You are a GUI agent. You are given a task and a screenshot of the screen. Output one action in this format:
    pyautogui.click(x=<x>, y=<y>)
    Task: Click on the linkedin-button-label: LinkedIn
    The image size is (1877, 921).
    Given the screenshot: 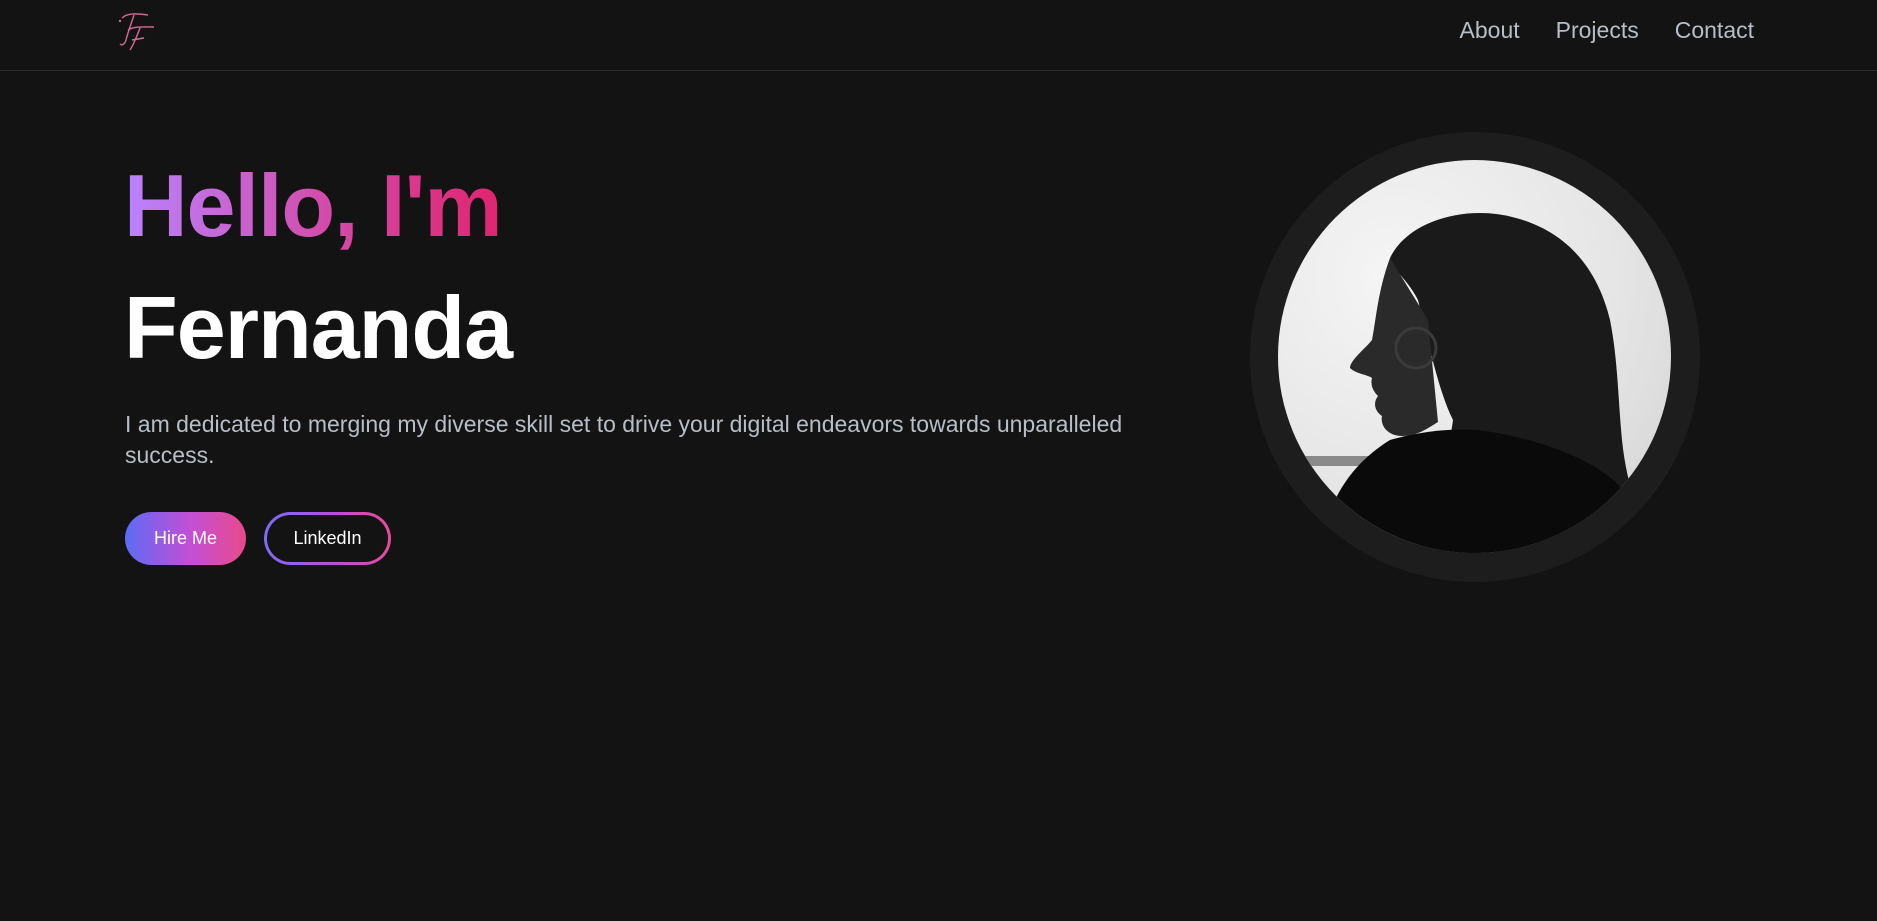 What is the action you would take?
    pyautogui.click(x=327, y=538)
    